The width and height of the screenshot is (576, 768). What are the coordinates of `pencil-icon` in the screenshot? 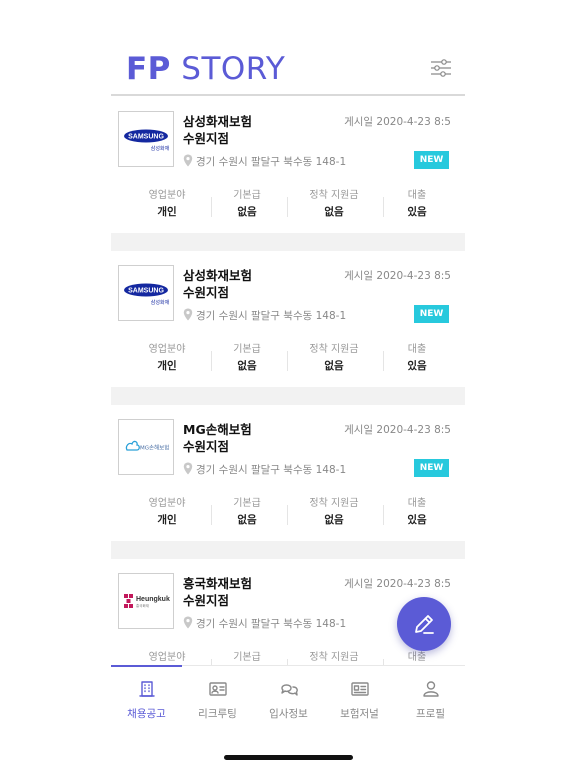 It's located at (424, 624).